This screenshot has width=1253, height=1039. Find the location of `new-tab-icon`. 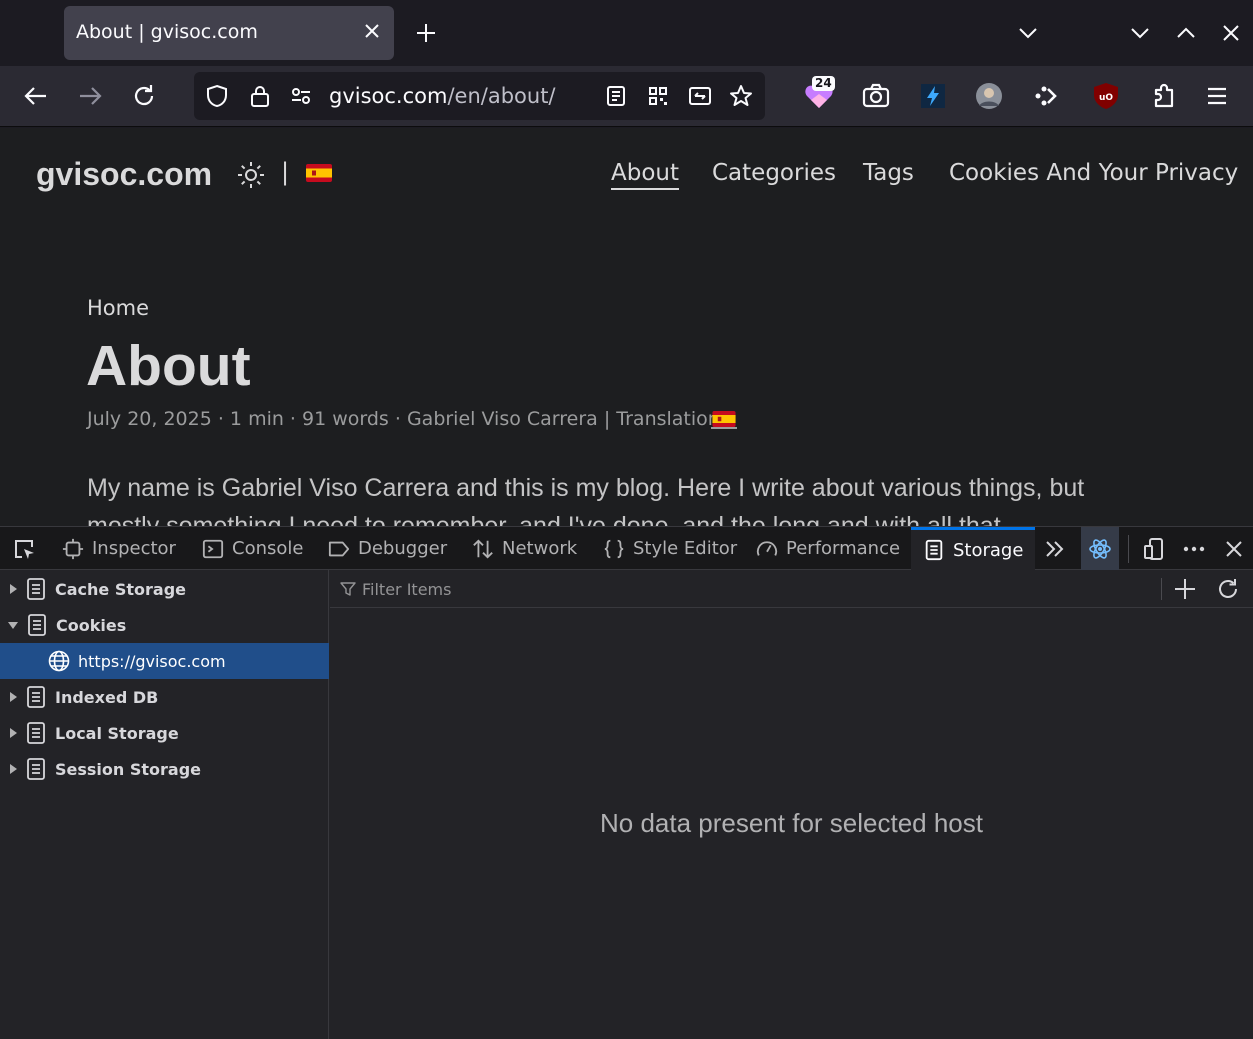

new-tab-icon is located at coordinates (426, 33).